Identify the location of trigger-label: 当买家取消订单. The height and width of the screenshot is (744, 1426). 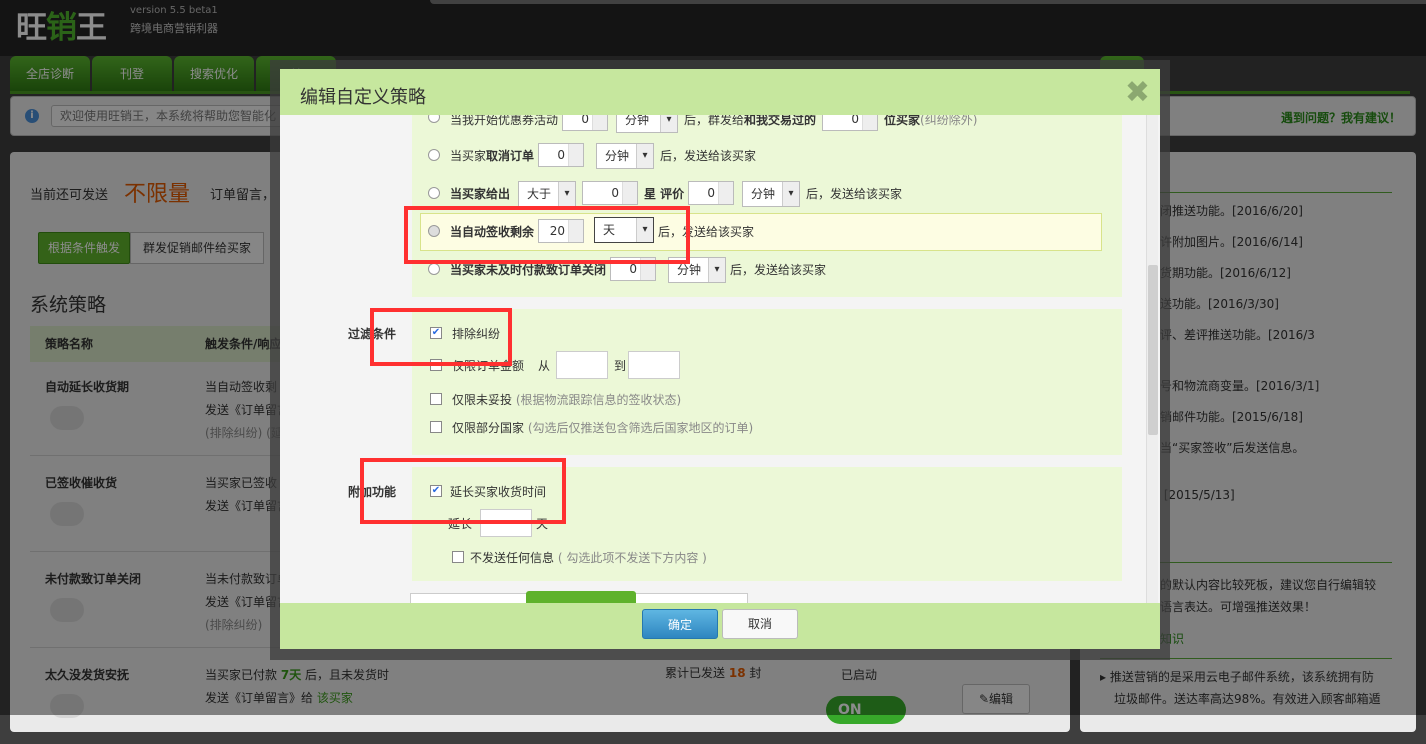
(492, 156).